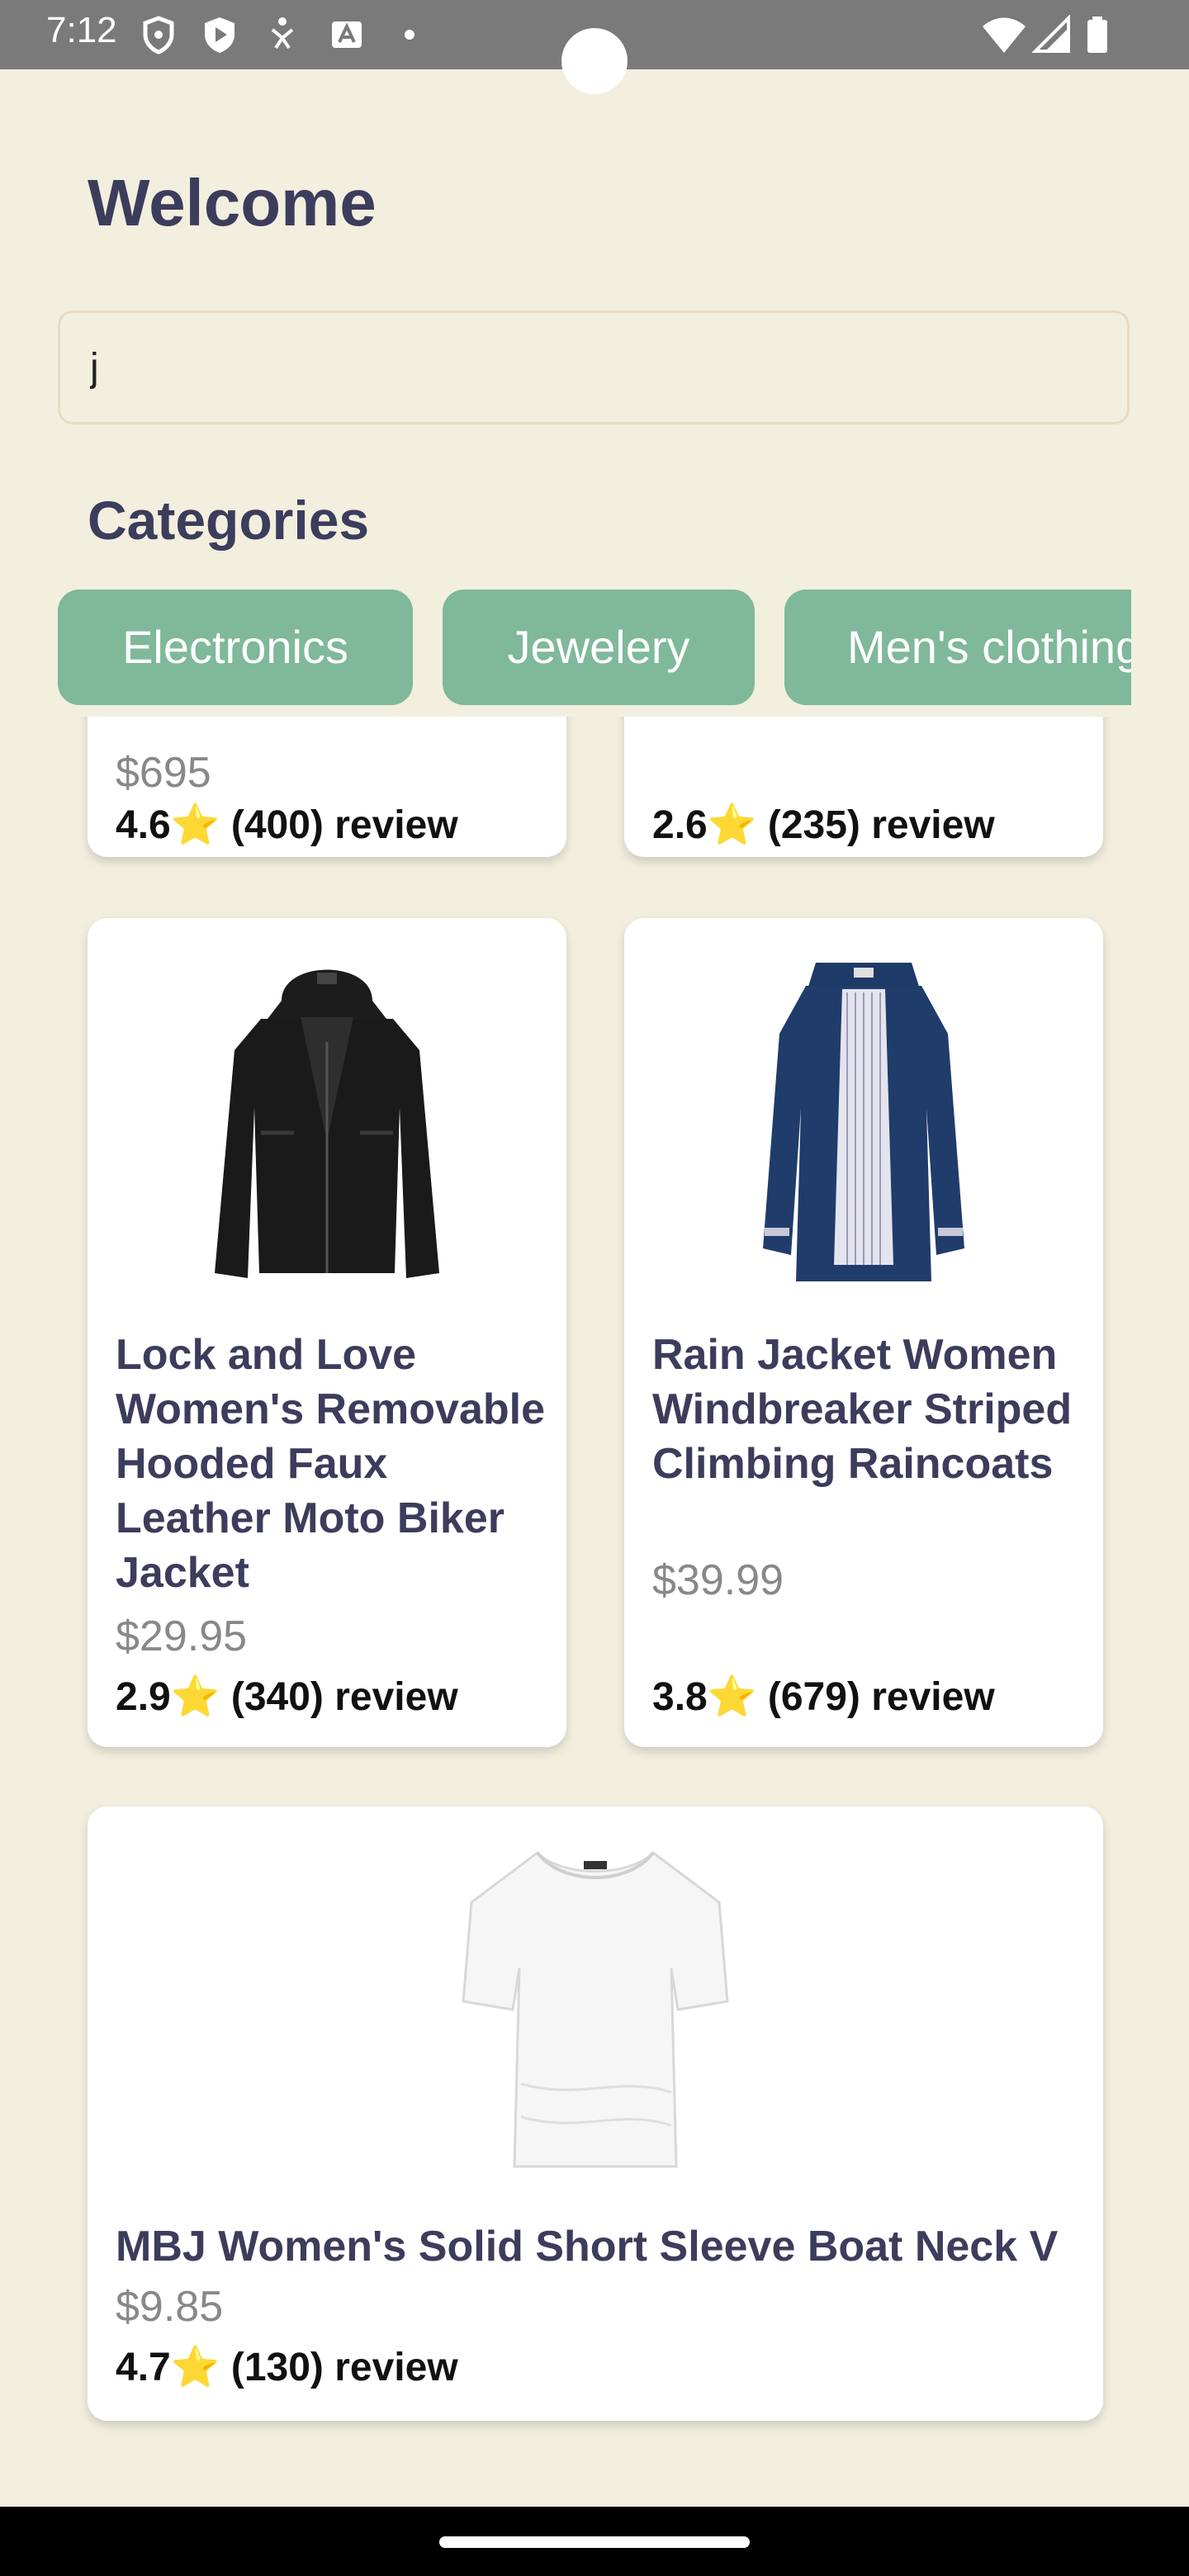 The width and height of the screenshot is (1189, 2576). I want to click on review-count: (235) review, so click(881, 825).